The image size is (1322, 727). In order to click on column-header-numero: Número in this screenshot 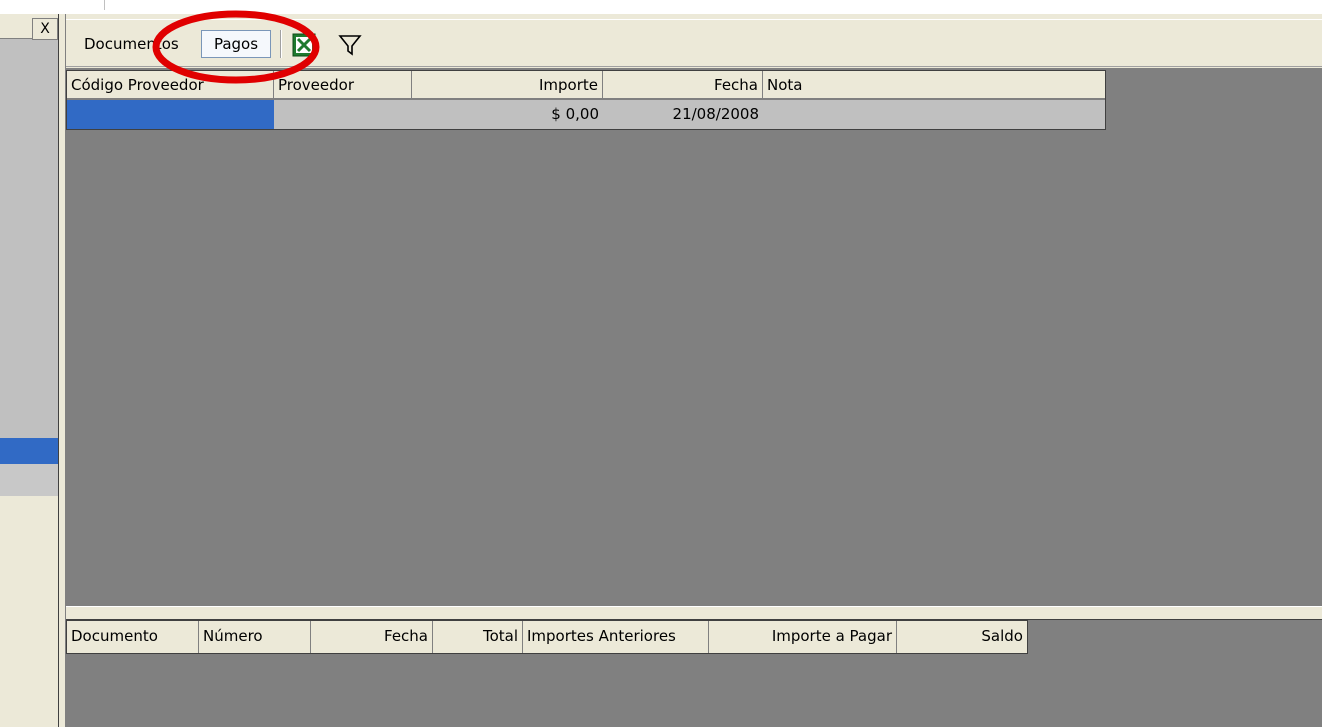, I will do `click(255, 637)`.